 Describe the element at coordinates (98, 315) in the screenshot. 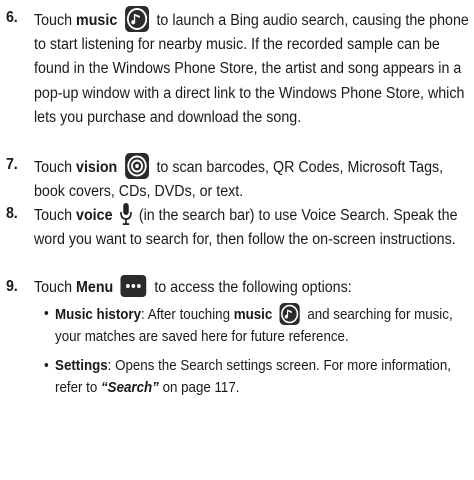

I see `option-label: Music history` at that location.